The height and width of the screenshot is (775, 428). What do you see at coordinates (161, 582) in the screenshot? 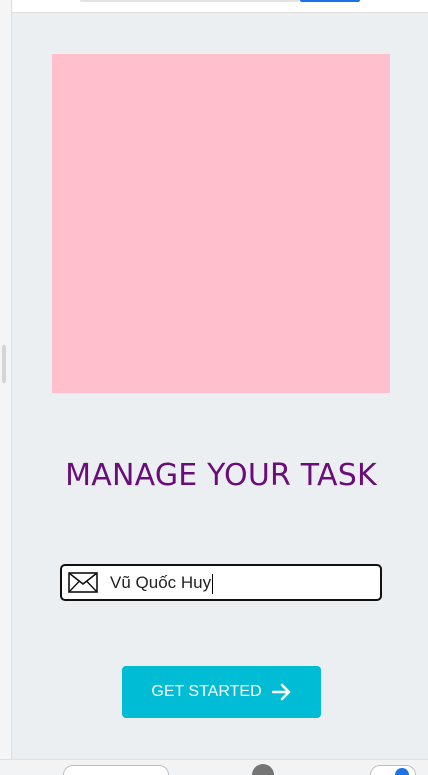
I see `name-input-value: Vũ Quốc Huy` at bounding box center [161, 582].